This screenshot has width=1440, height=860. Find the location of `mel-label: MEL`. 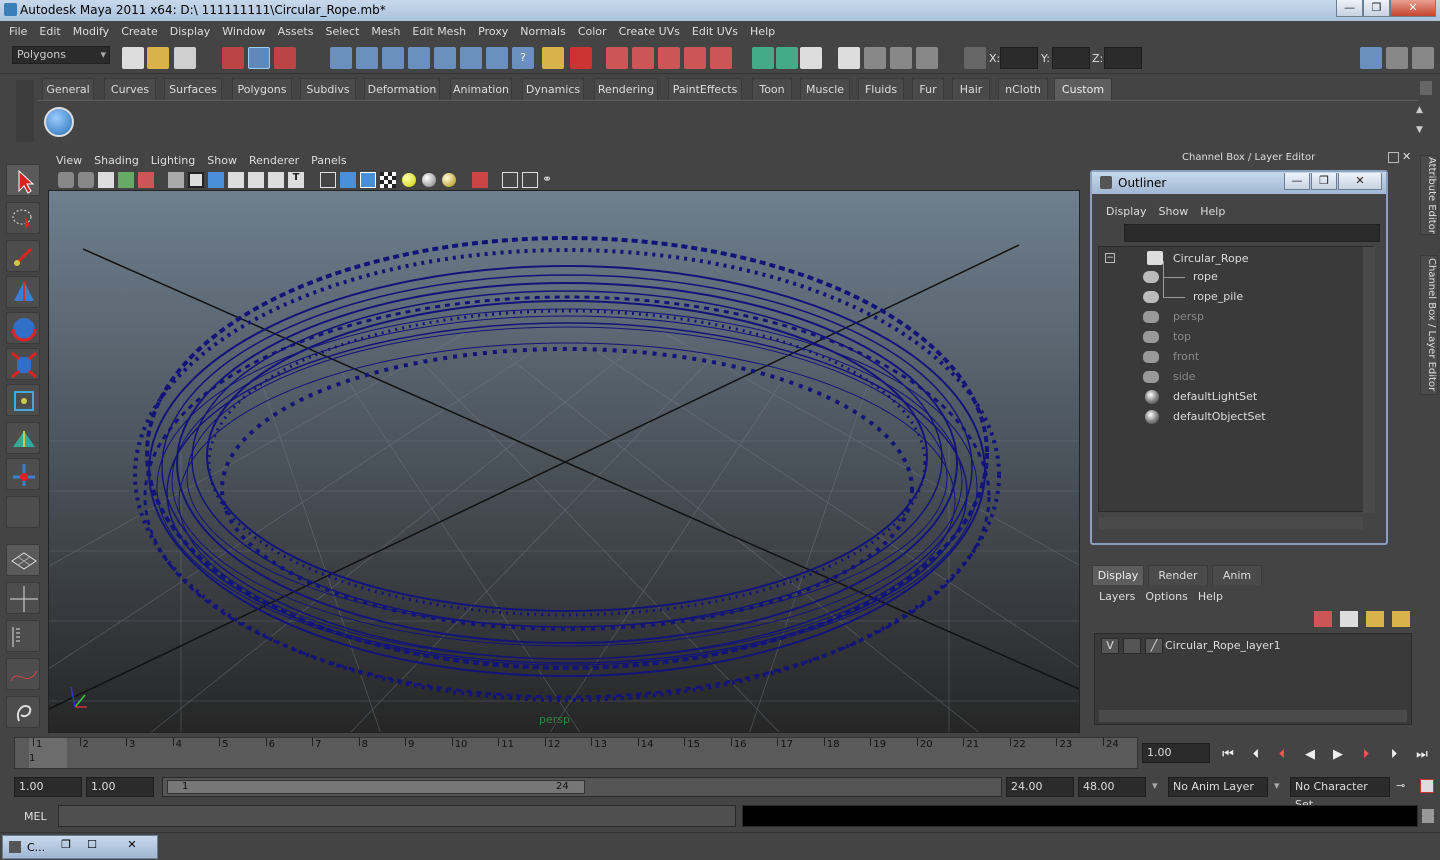

mel-label: MEL is located at coordinates (35, 816).